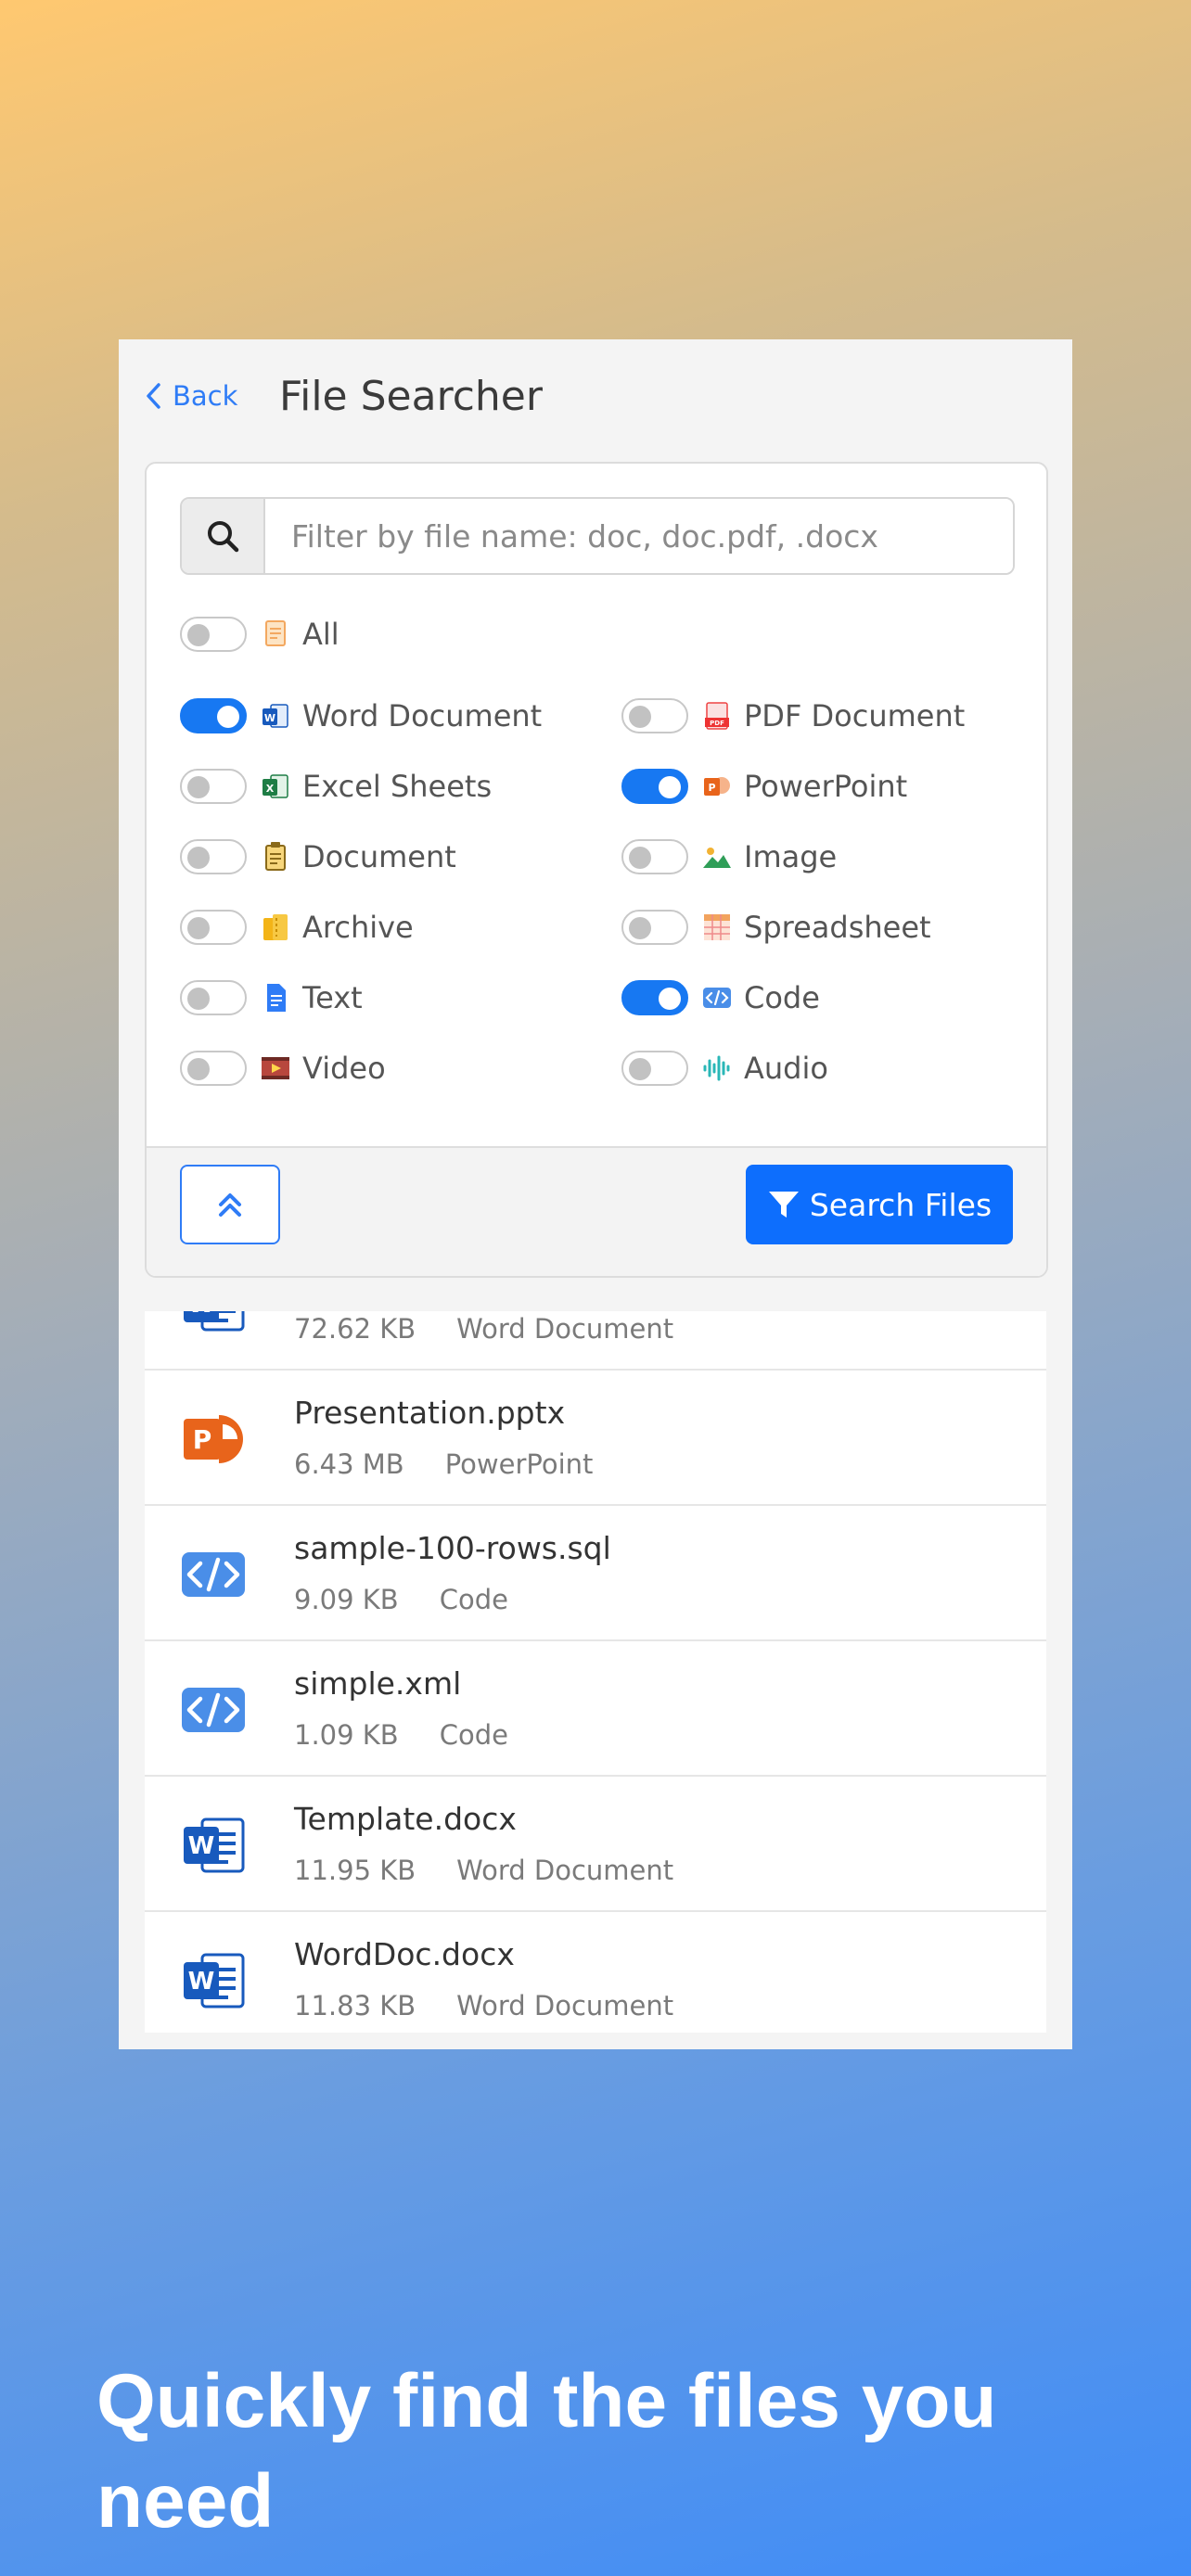  I want to click on toggle-excel-sheets, so click(213, 786).